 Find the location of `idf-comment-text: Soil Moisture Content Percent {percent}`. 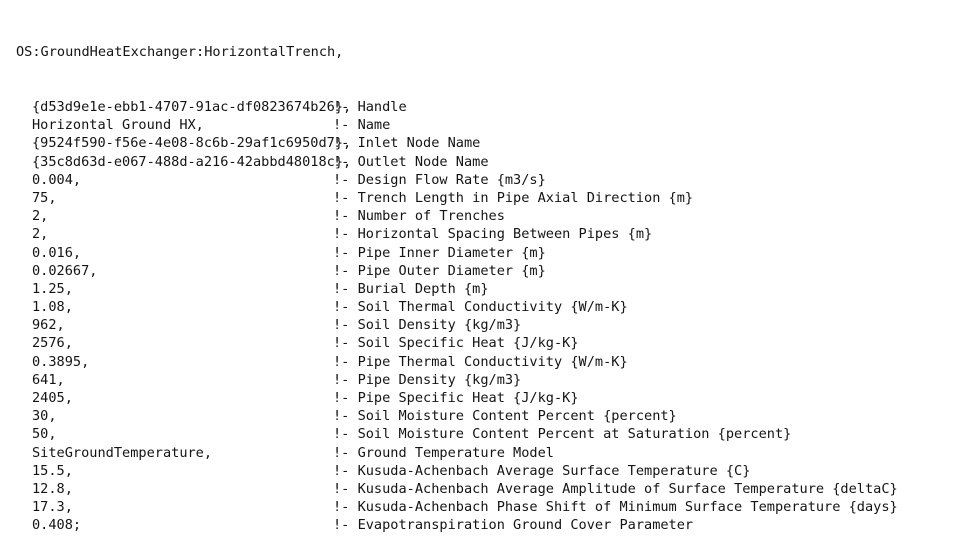

idf-comment-text: Soil Moisture Content Percent {percent} is located at coordinates (517, 416).